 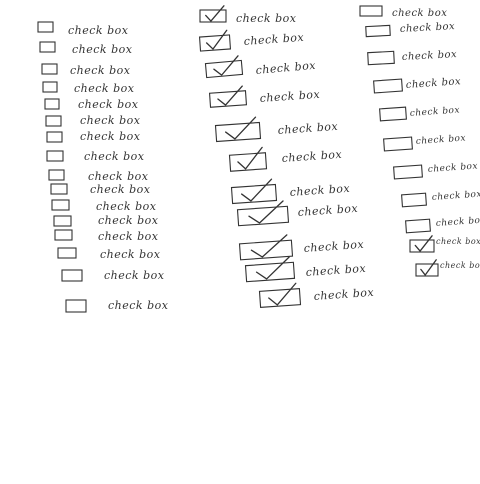 I want to click on checkbox-row-middle-1: check box, so click(x=247, y=15).